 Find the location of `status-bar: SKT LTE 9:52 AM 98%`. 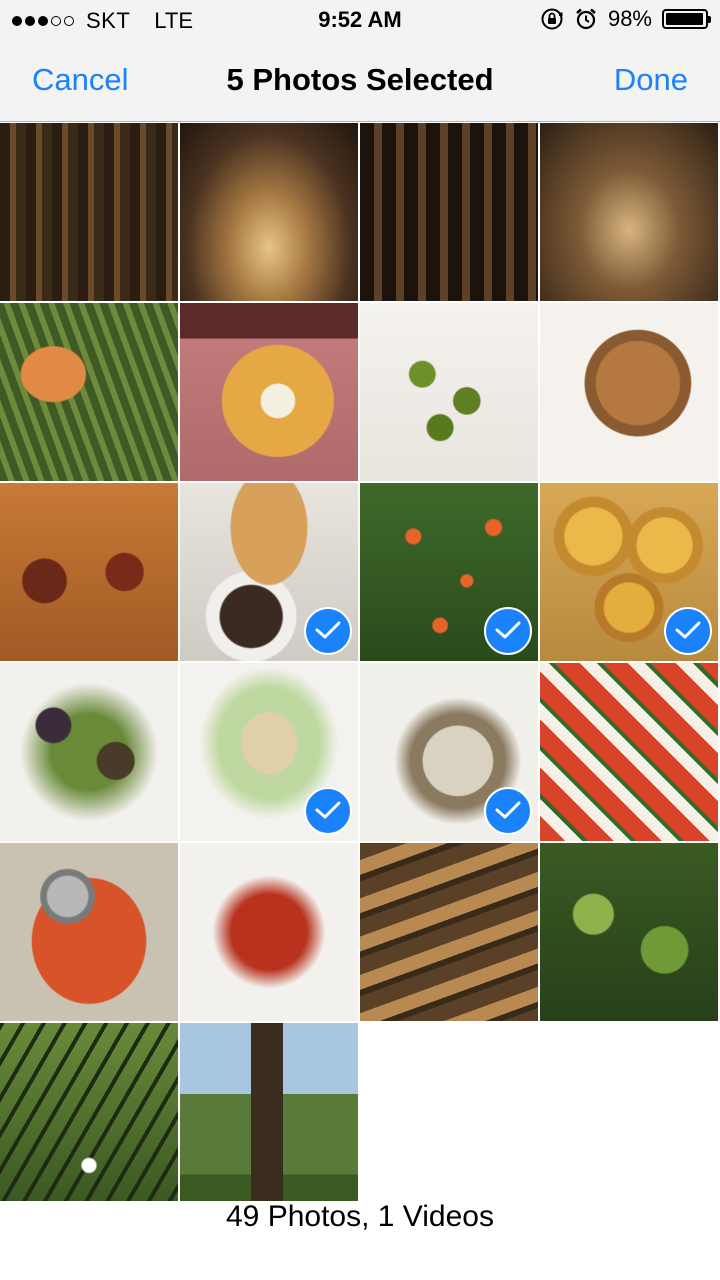

status-bar: SKT LTE 9:52 AM 98% is located at coordinates (360, 20).